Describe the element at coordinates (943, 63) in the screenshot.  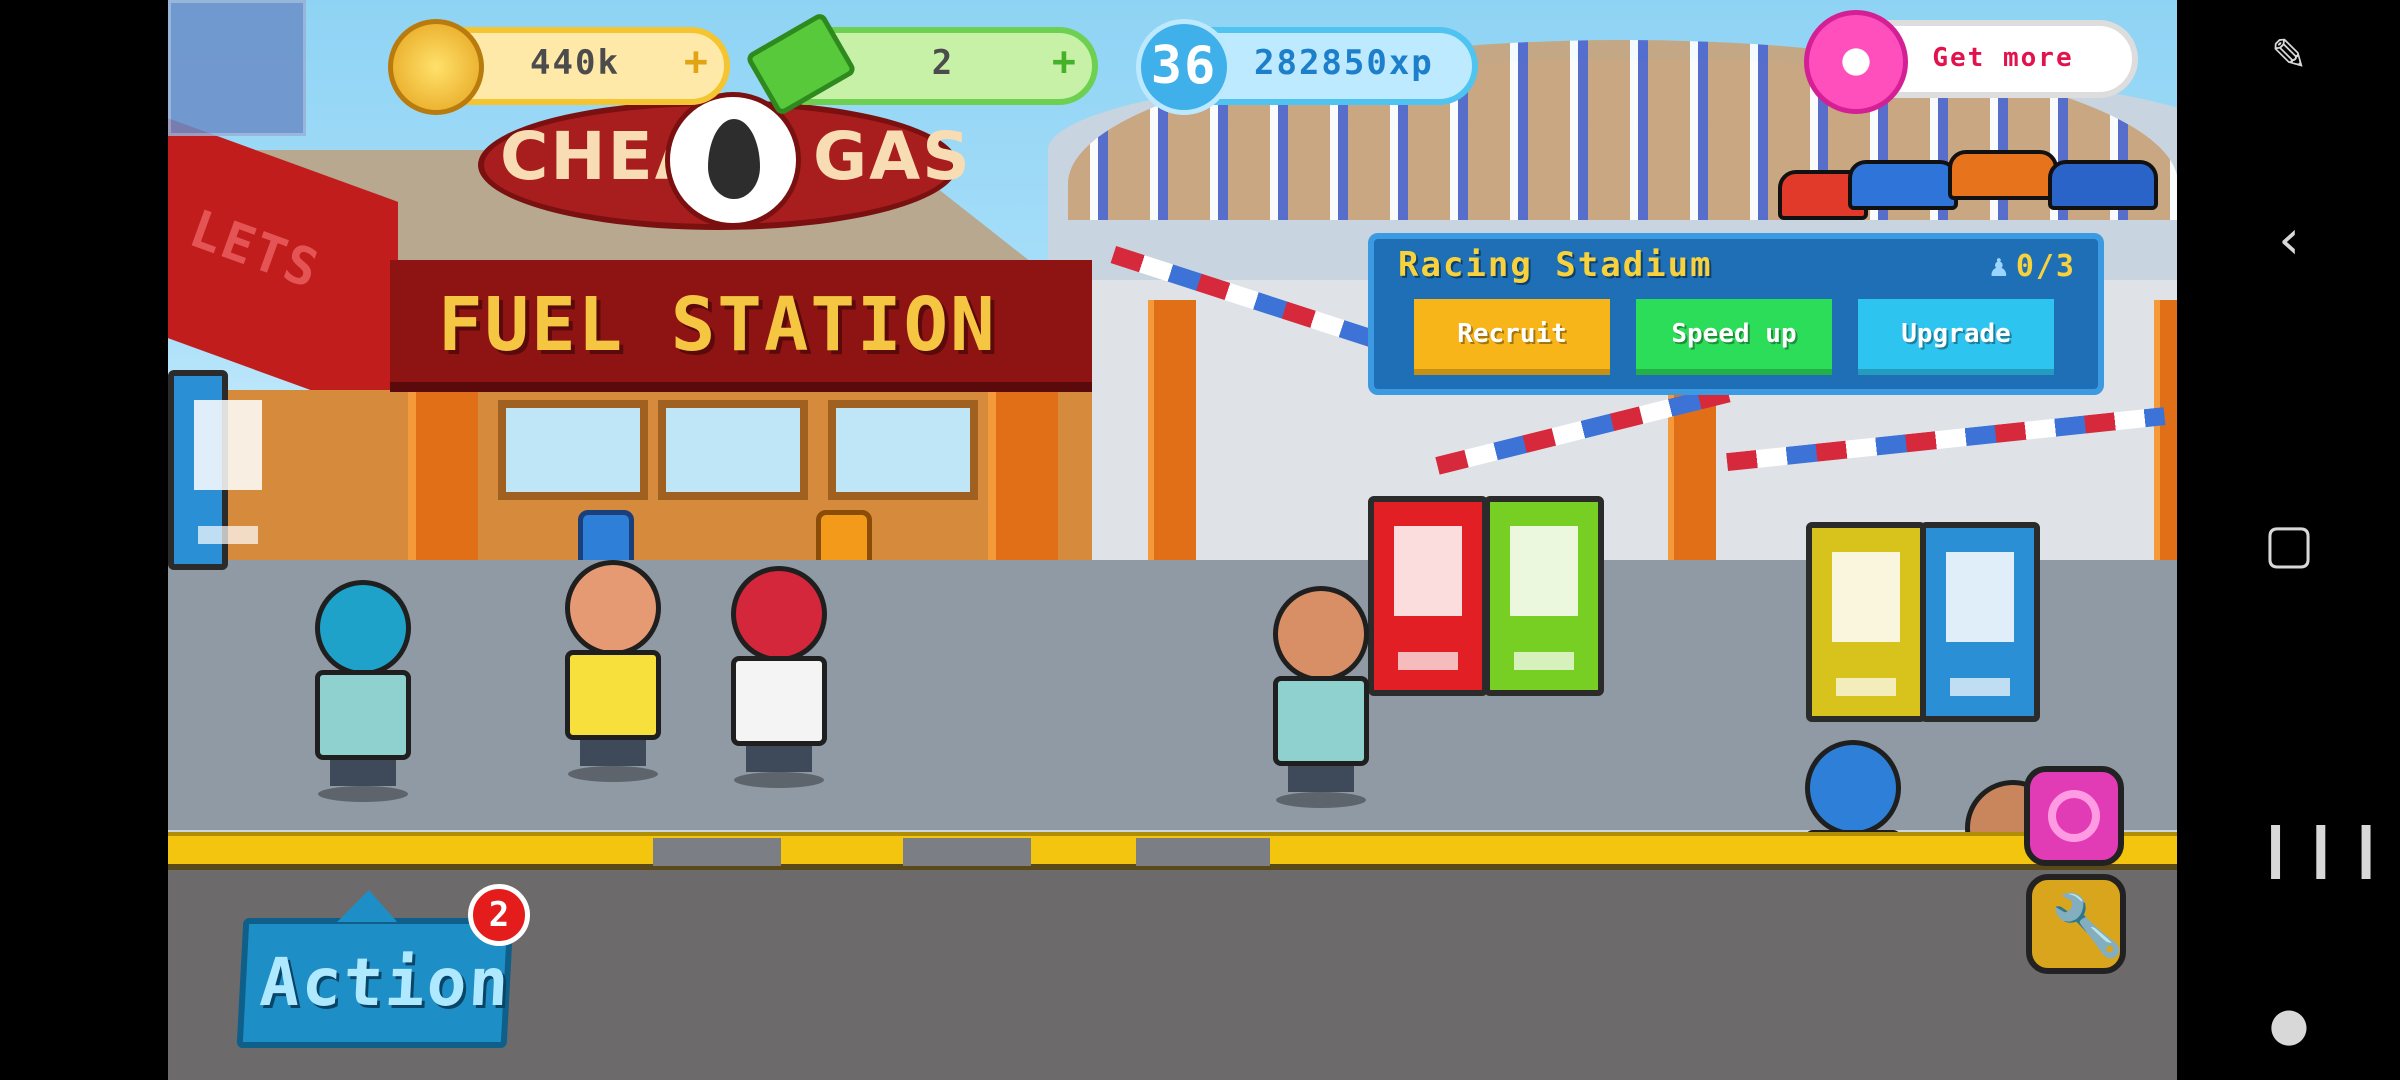
I see `cash-value: 2` at that location.